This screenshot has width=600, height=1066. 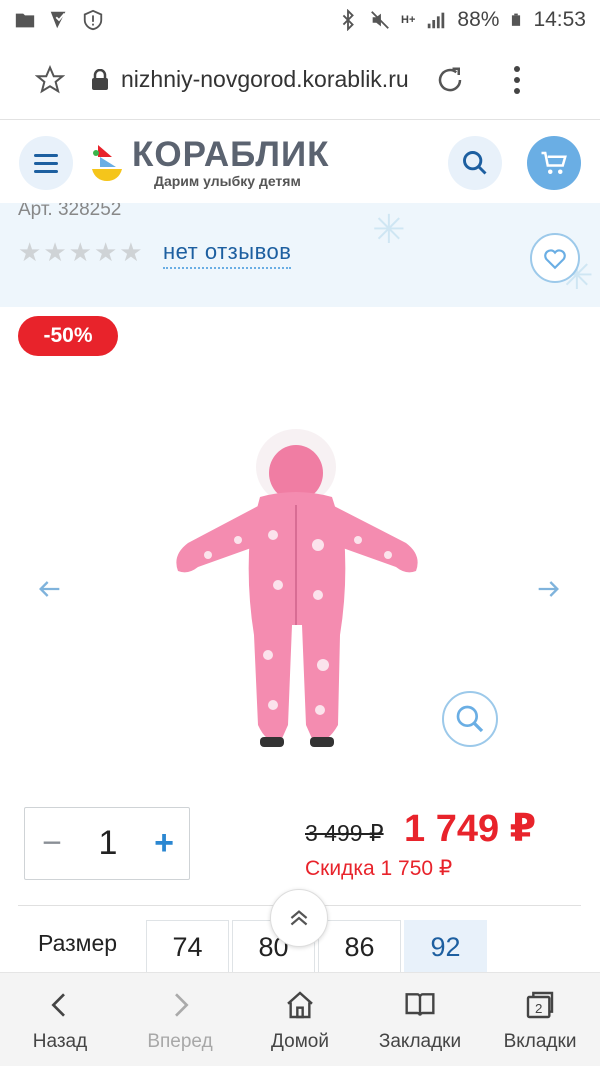 I want to click on zoom-button, so click(x=470, y=719).